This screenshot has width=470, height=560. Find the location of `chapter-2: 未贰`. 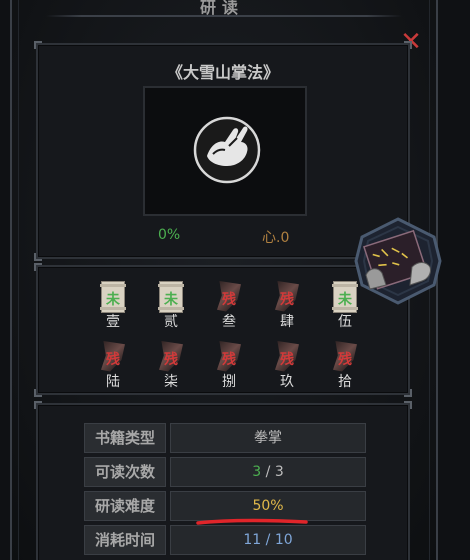

chapter-2: 未贰 is located at coordinates (171, 306).